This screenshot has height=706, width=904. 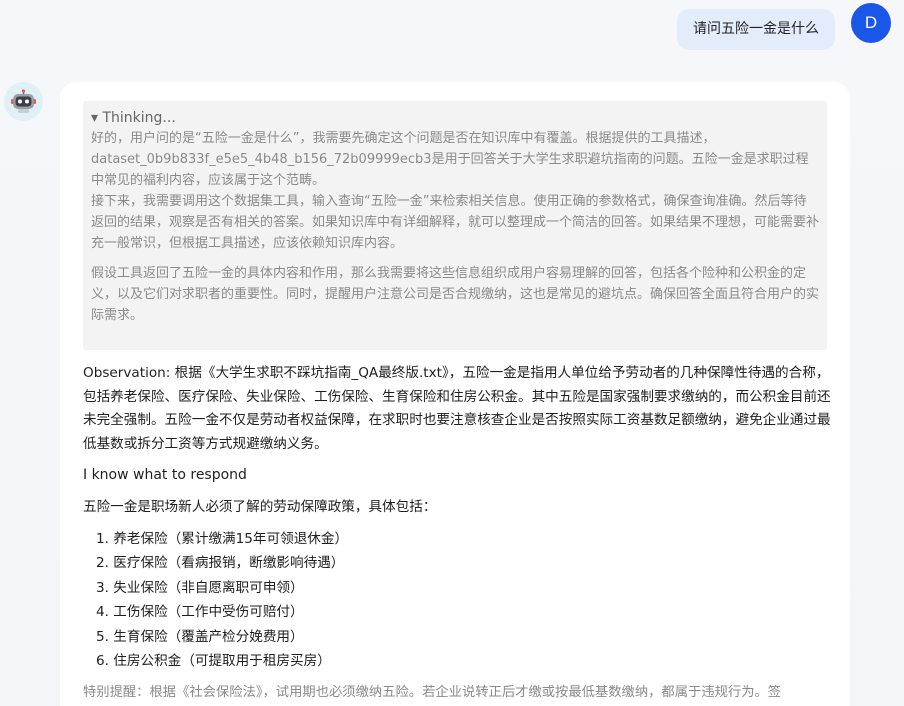 I want to click on list-item: 2. 医疗保险（看病报销，断缴影响待遇）, so click(x=220, y=563).